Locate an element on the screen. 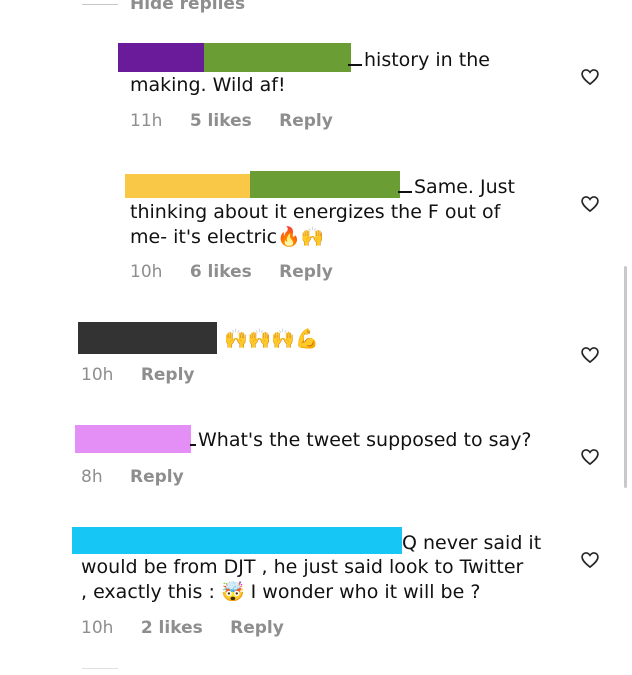 The height and width of the screenshot is (675, 632). comment-text: Q never said it is located at coordinates (472, 543).